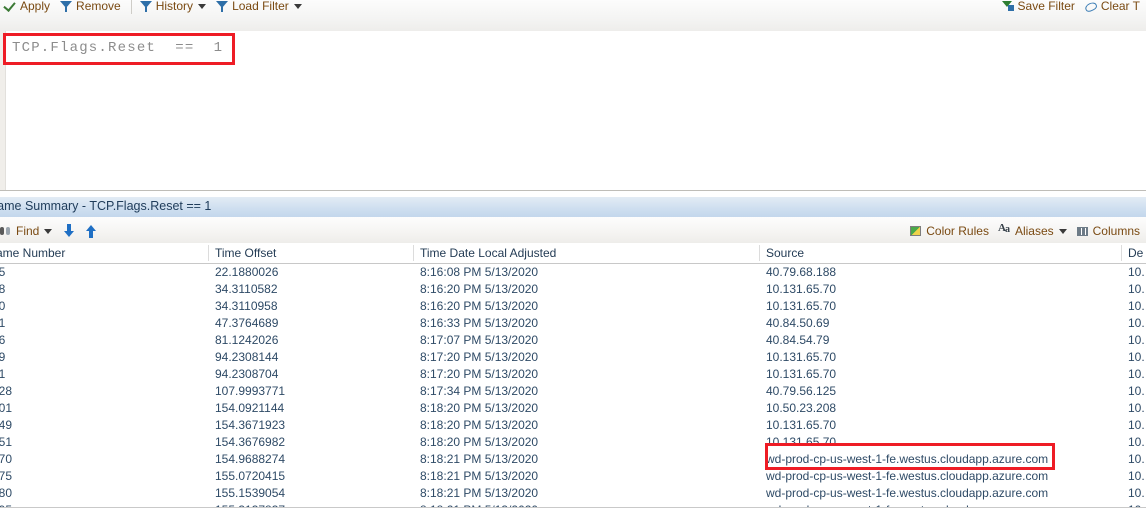  What do you see at coordinates (916, 231) in the screenshot?
I see `color-palette-icon` at bounding box center [916, 231].